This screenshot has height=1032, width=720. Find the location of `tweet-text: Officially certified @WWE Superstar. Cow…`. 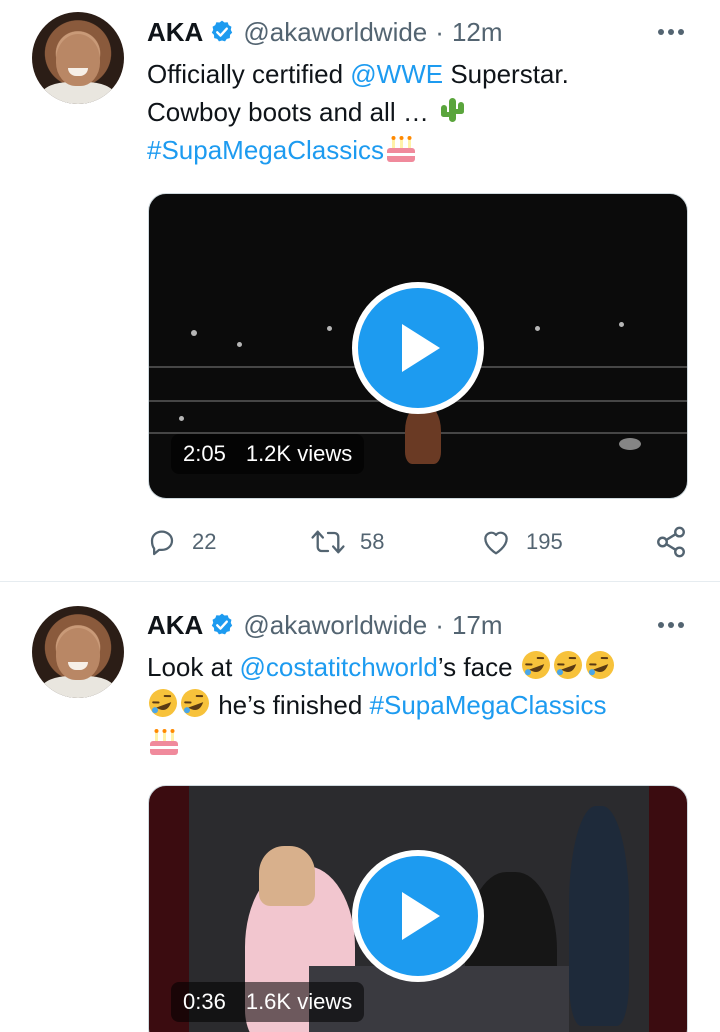

tweet-text: Officially certified @WWE Superstar. Cow… is located at coordinates (417, 112).